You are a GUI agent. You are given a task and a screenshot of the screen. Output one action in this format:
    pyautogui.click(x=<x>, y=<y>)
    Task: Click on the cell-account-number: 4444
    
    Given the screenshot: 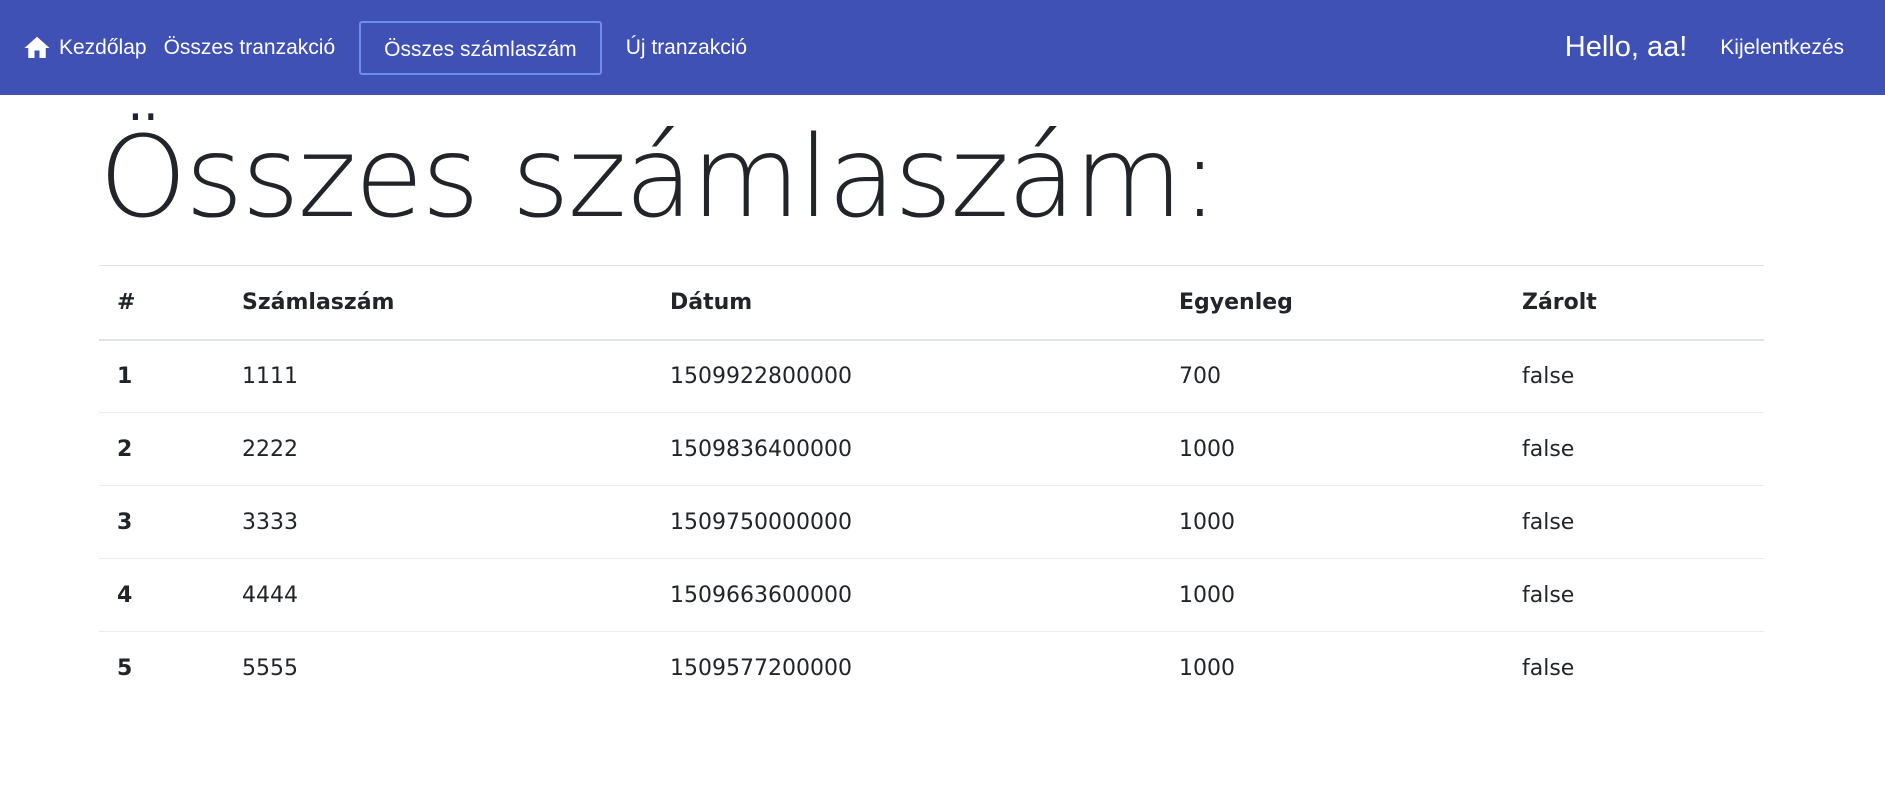 What is the action you would take?
    pyautogui.click(x=438, y=595)
    